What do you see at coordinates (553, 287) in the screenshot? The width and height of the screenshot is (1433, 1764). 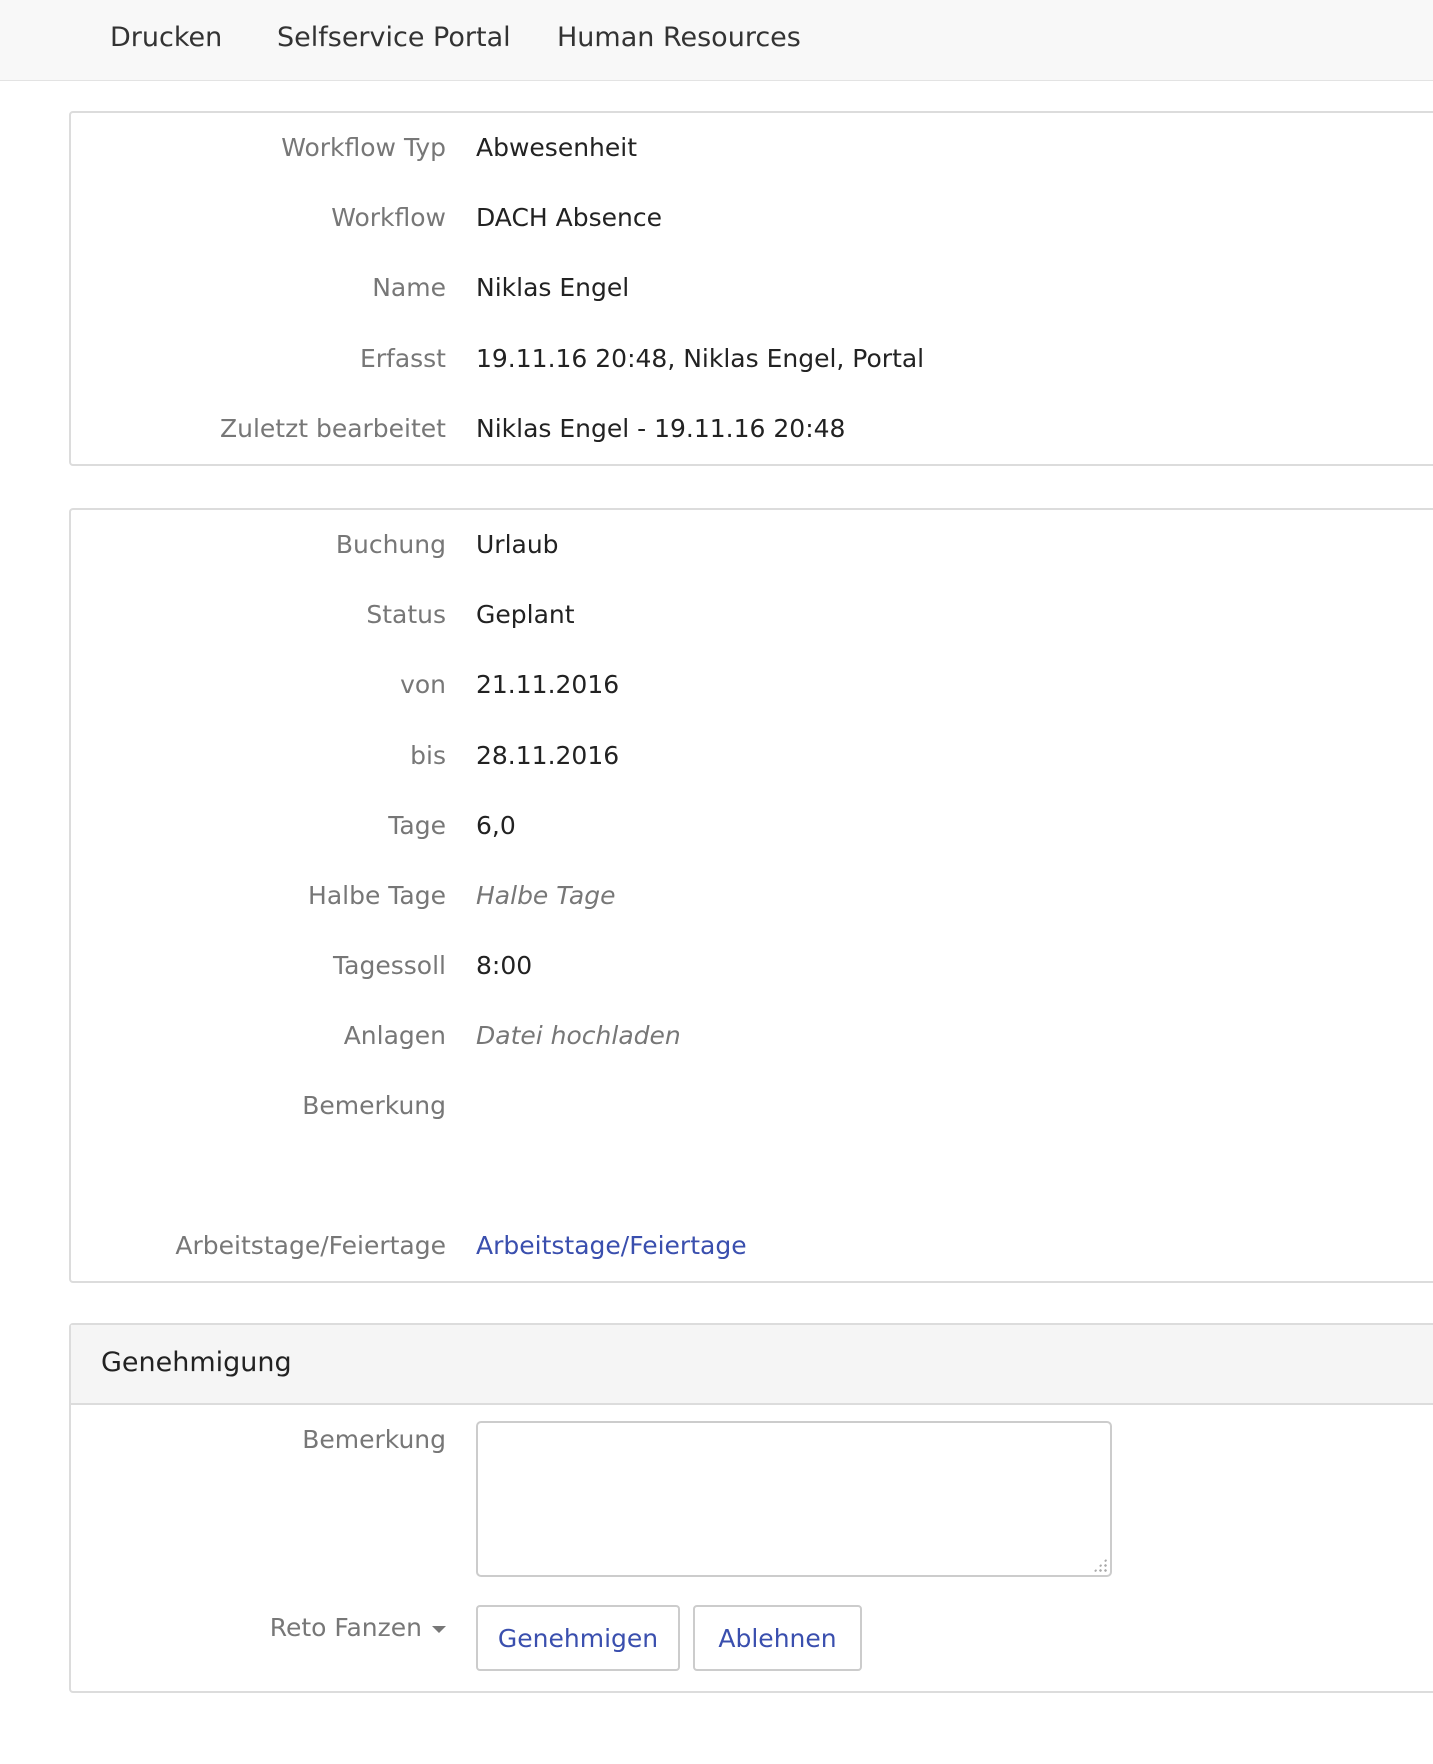 I see `value-name: Niklas Engel` at bounding box center [553, 287].